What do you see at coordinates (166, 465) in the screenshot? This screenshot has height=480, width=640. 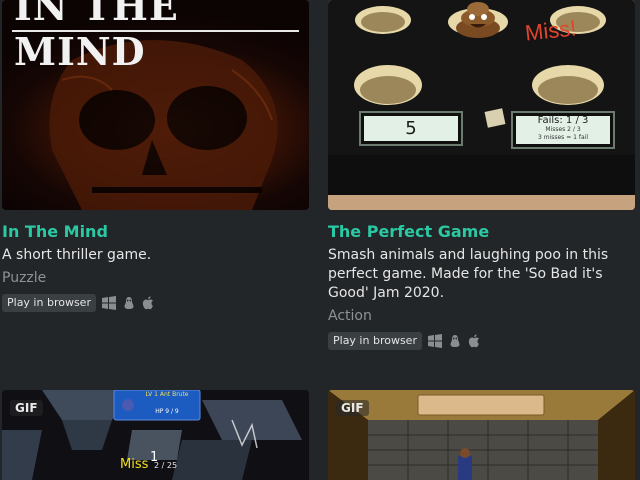 I see `player-hp-label: 2 / 25` at bounding box center [166, 465].